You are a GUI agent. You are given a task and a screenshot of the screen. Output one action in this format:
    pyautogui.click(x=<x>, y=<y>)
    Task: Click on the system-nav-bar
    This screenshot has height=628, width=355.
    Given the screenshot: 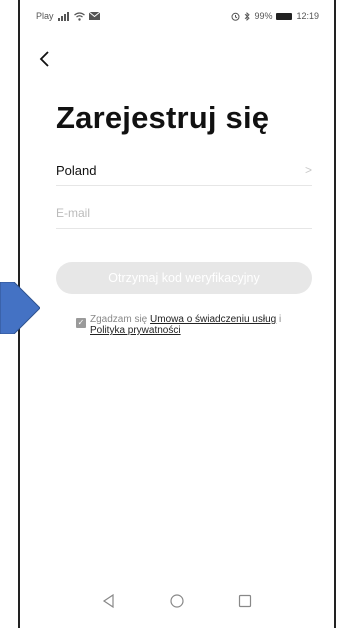 What is the action you would take?
    pyautogui.click(x=177, y=601)
    